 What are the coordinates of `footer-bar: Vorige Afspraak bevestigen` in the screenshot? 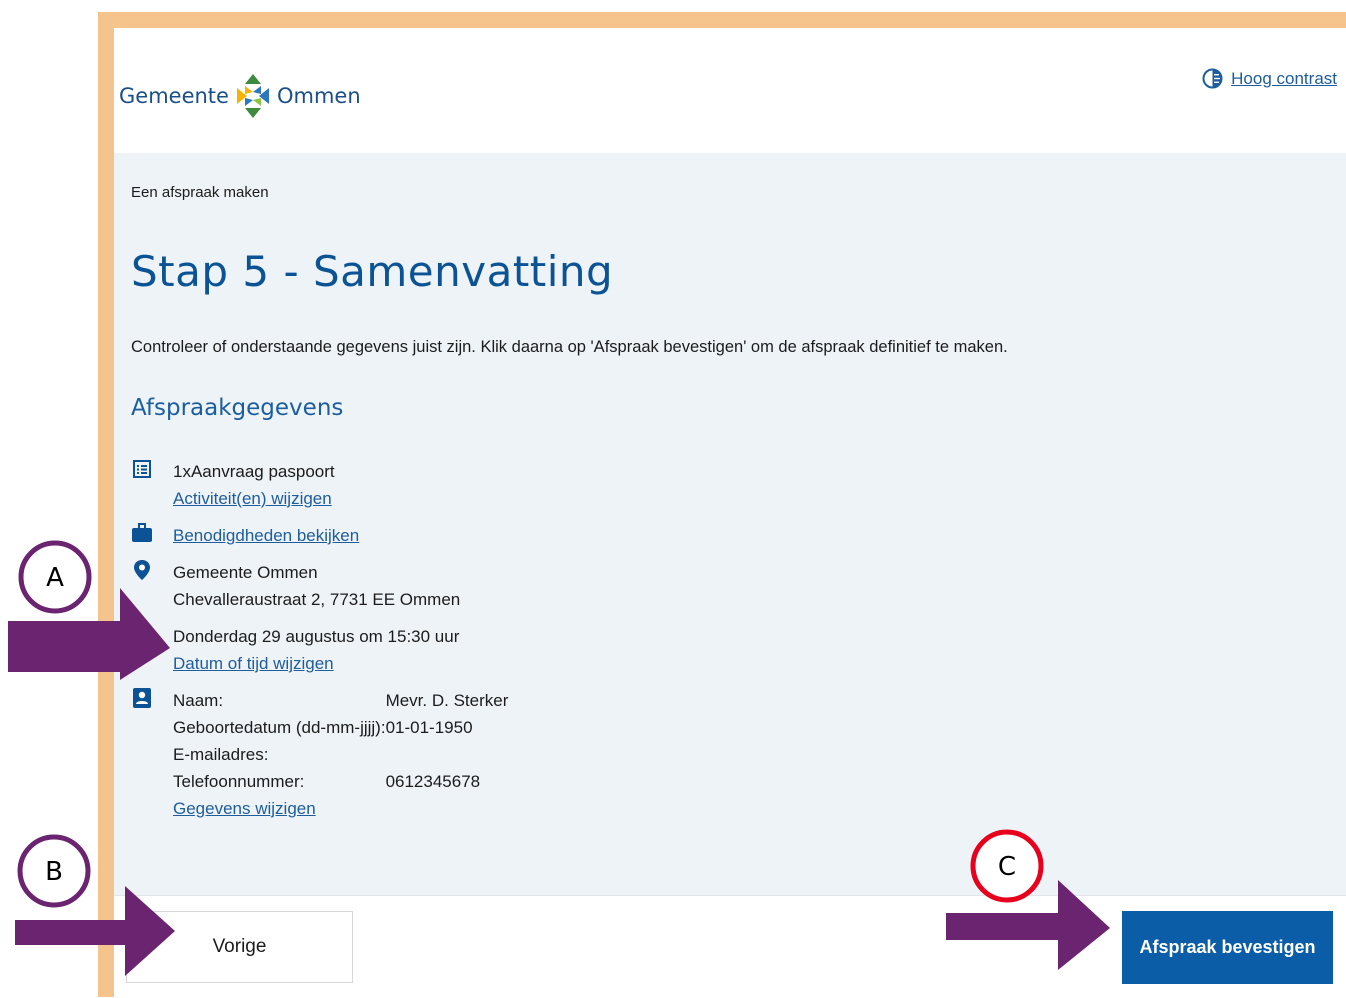 It's located at (730, 946).